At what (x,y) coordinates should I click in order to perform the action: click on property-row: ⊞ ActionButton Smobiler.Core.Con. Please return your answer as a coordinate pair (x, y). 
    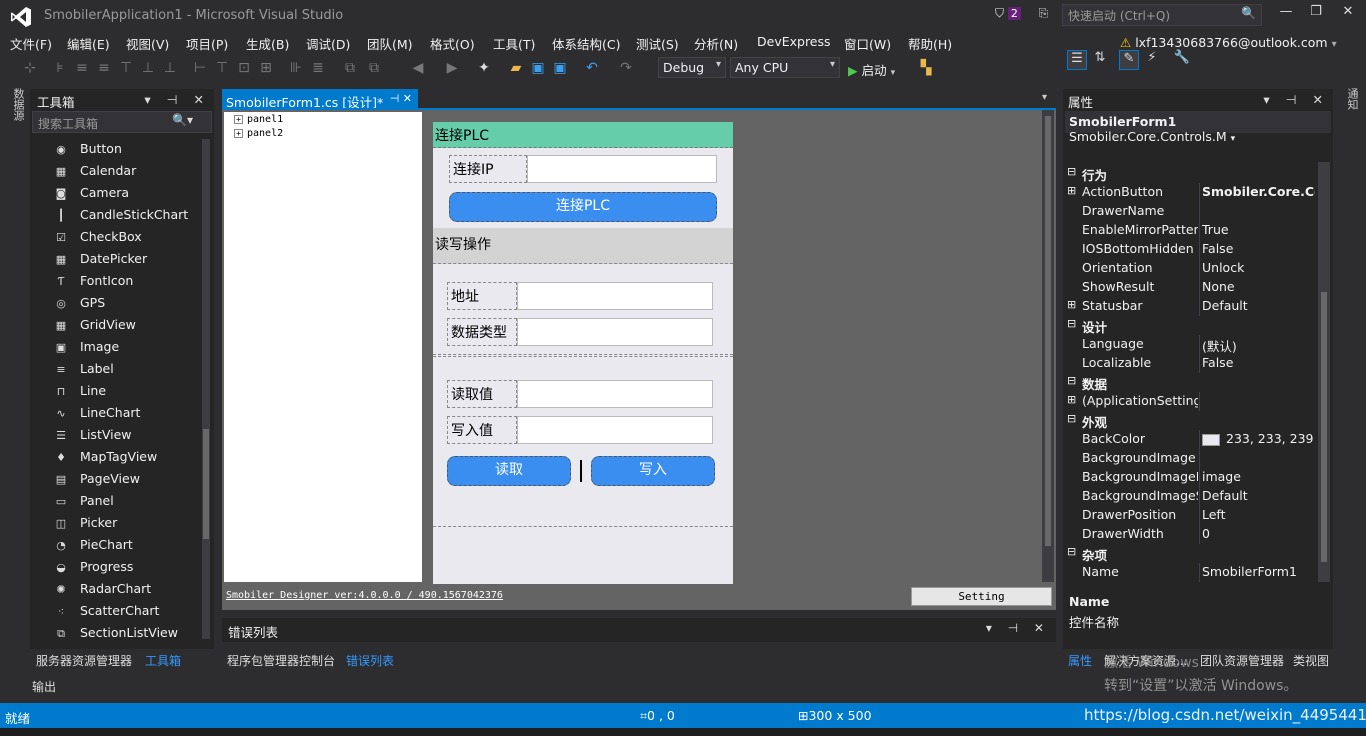
    Looking at the image, I should click on (1189, 192).